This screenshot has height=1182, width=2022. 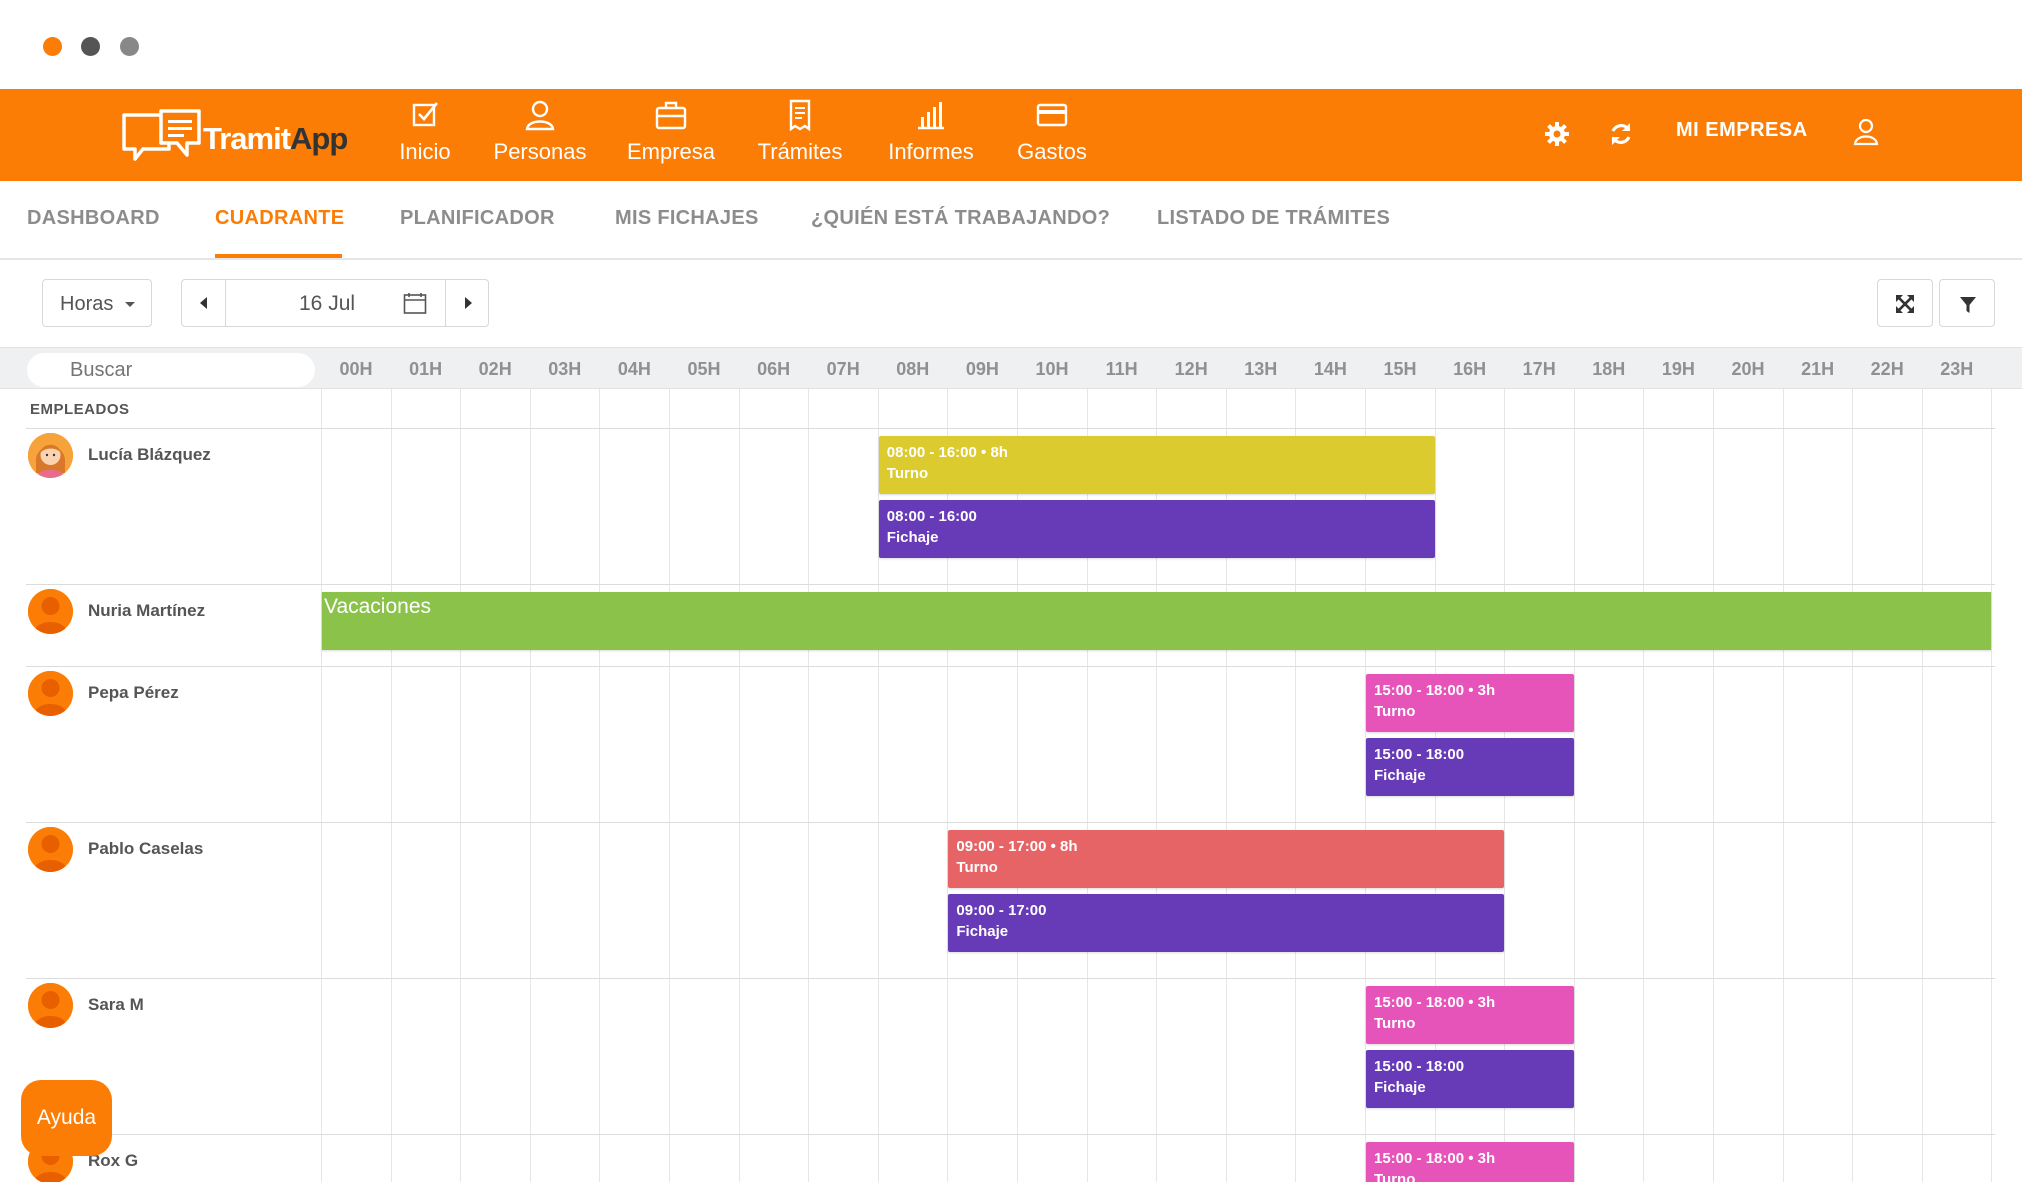 What do you see at coordinates (931, 137) in the screenshot?
I see `nav-informes: Informes` at bounding box center [931, 137].